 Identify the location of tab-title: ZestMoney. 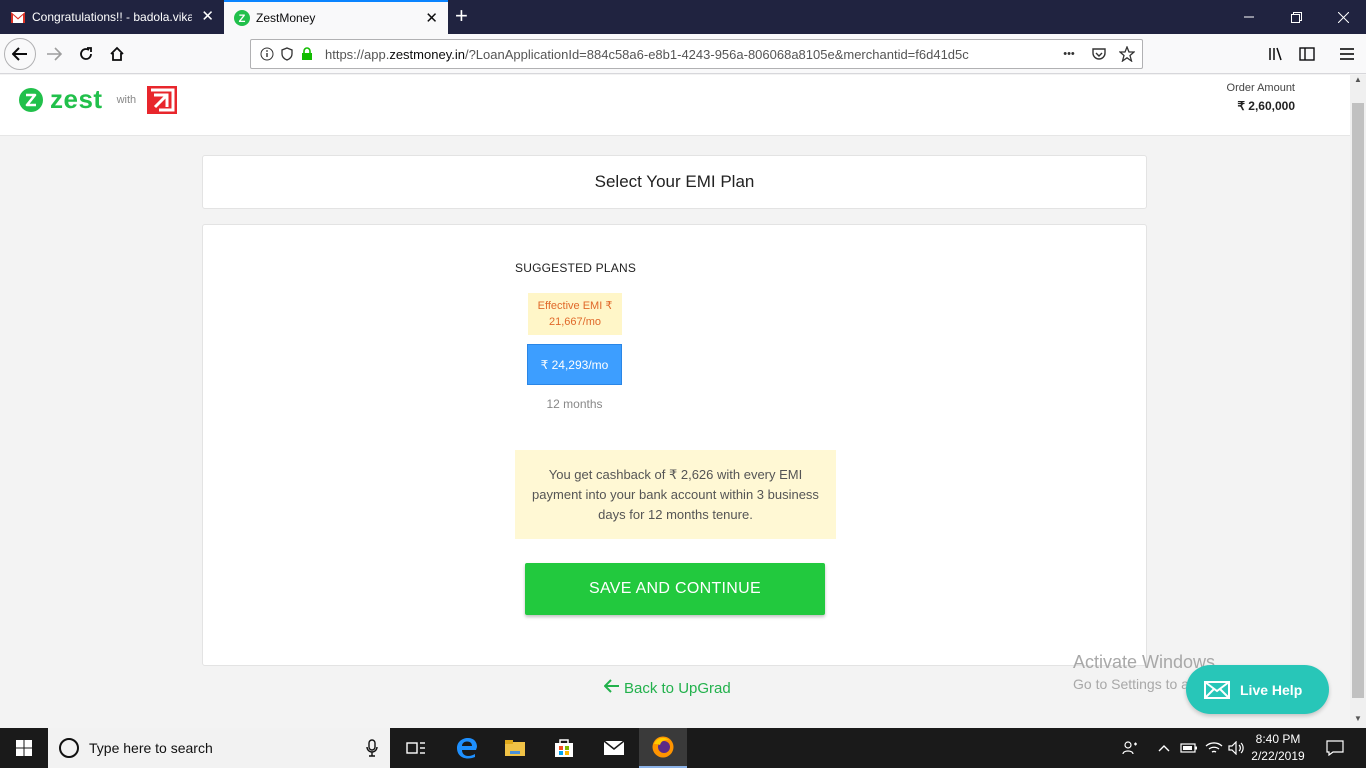
(286, 18).